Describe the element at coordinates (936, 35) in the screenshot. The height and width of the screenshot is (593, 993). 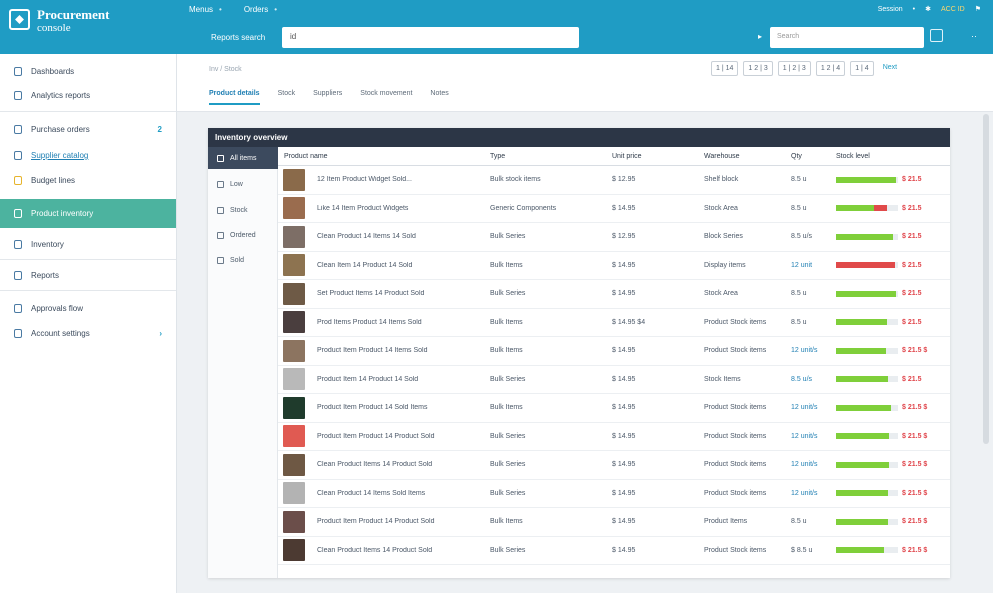
I see `calendar-icon` at that location.